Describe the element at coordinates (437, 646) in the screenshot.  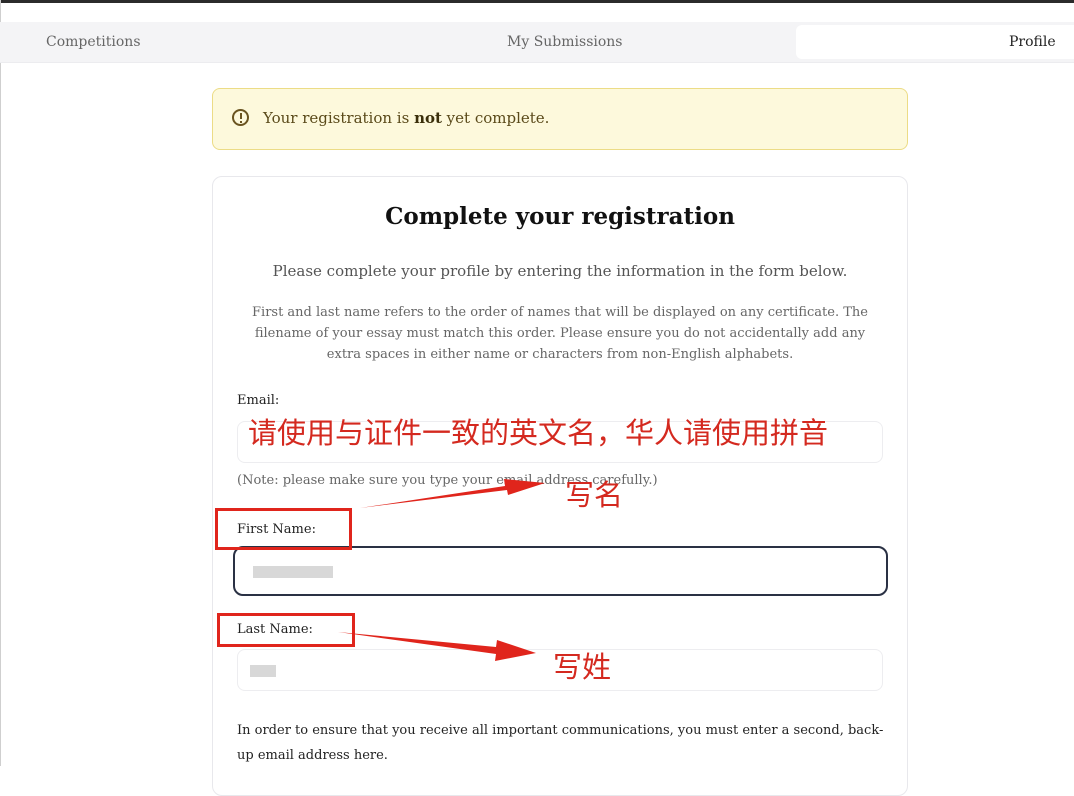
I see `last-name-arrow` at that location.